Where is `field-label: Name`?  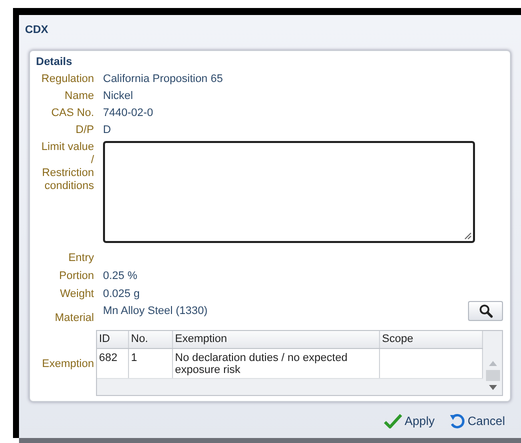 field-label: Name is located at coordinates (79, 96).